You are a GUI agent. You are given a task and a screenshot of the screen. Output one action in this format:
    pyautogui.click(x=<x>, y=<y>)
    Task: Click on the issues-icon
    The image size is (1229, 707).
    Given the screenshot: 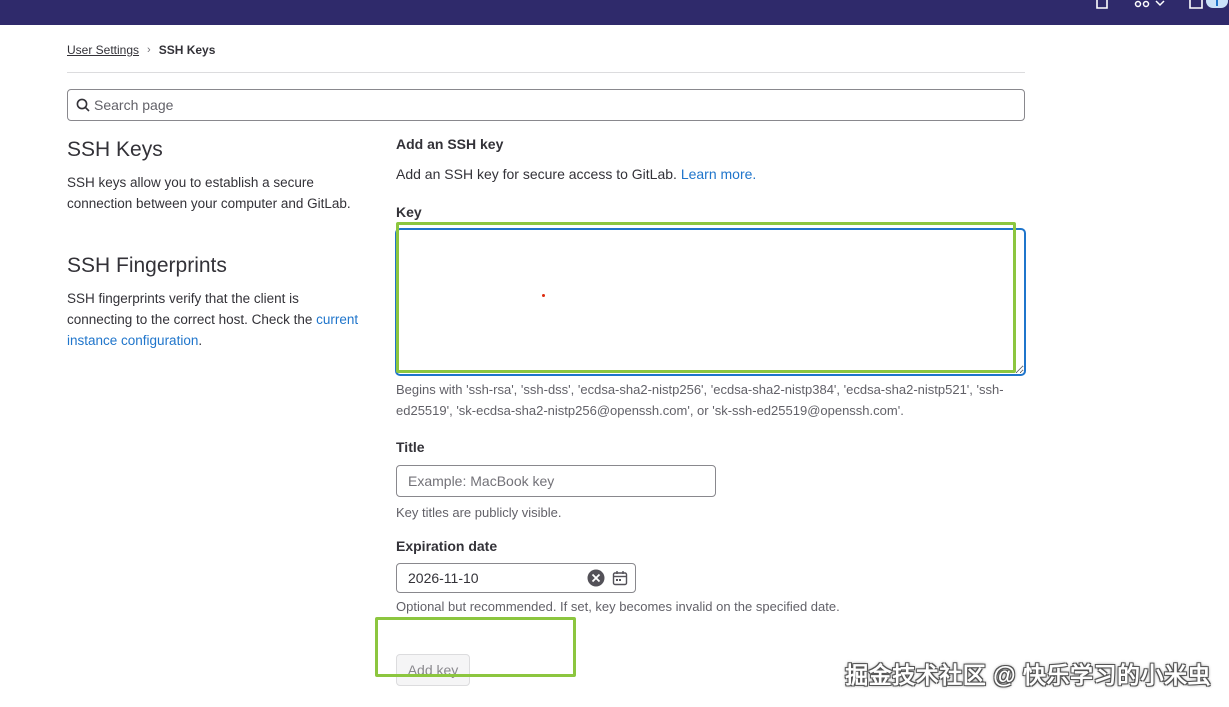 What is the action you would take?
    pyautogui.click(x=1102, y=5)
    